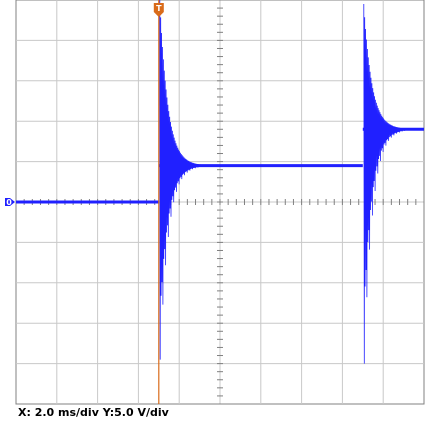 The width and height of the screenshot is (426, 422). I want to click on trigger-label: T, so click(159, 8).